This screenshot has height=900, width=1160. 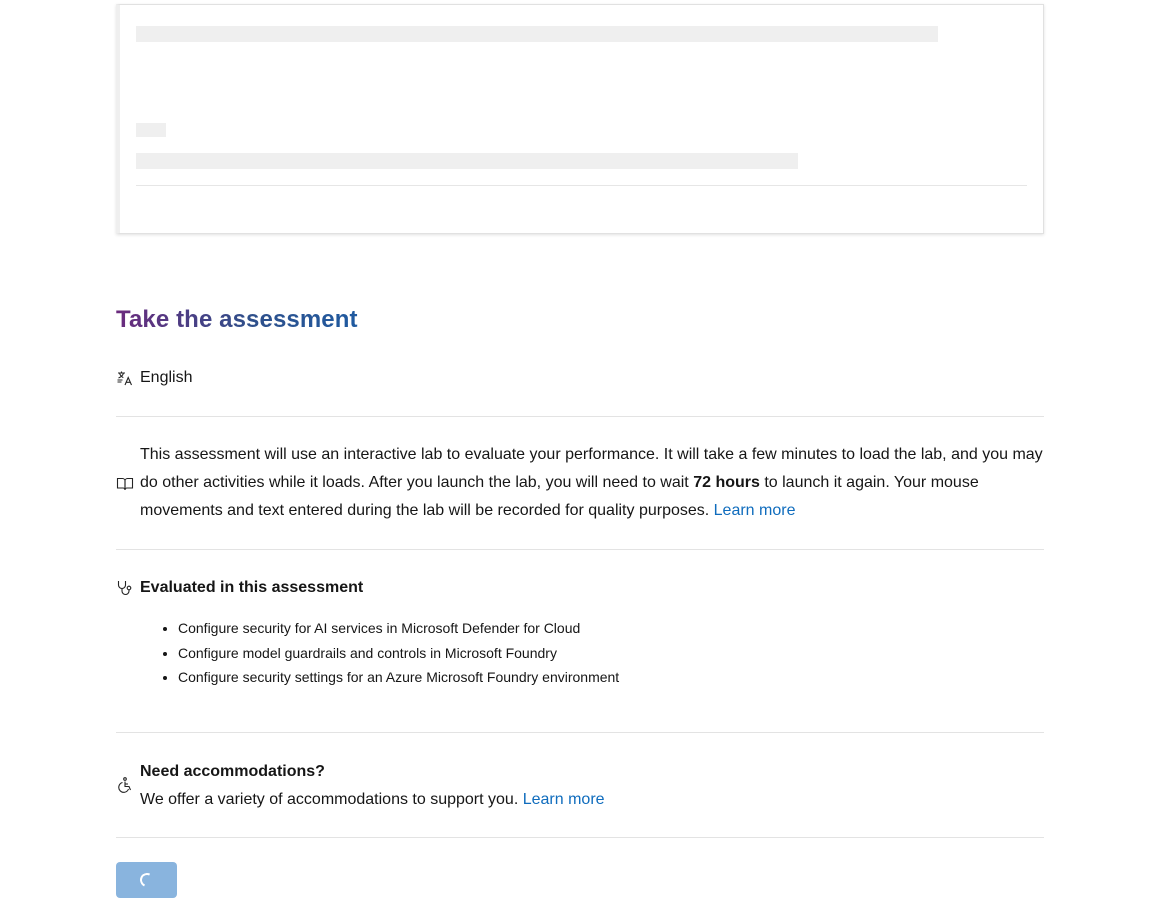 What do you see at coordinates (726, 482) in the screenshot?
I see `wait-time: 72 hours` at bounding box center [726, 482].